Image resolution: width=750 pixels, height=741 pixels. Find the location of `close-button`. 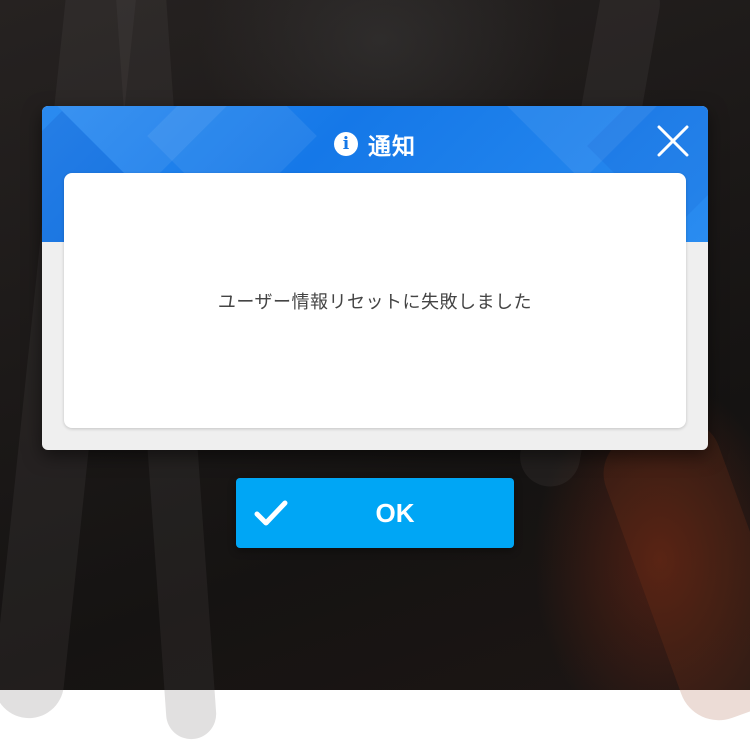

close-button is located at coordinates (673, 141).